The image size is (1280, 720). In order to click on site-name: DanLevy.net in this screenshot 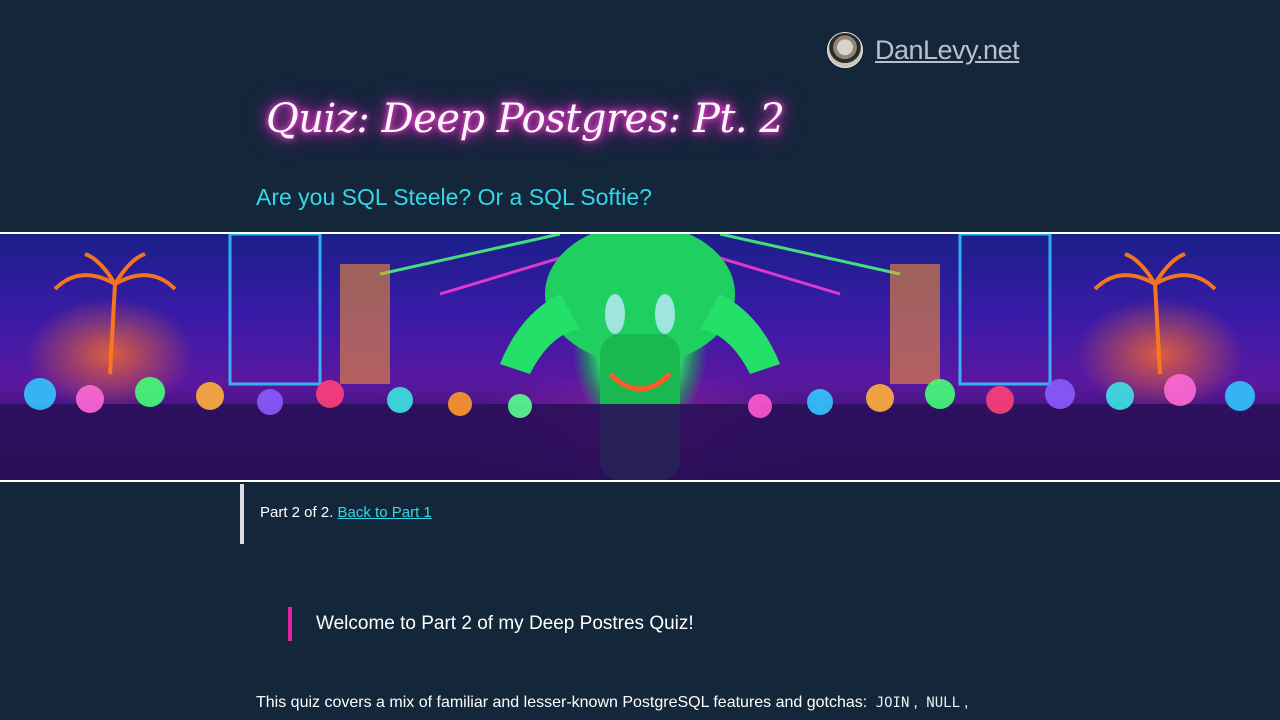, I will do `click(947, 49)`.